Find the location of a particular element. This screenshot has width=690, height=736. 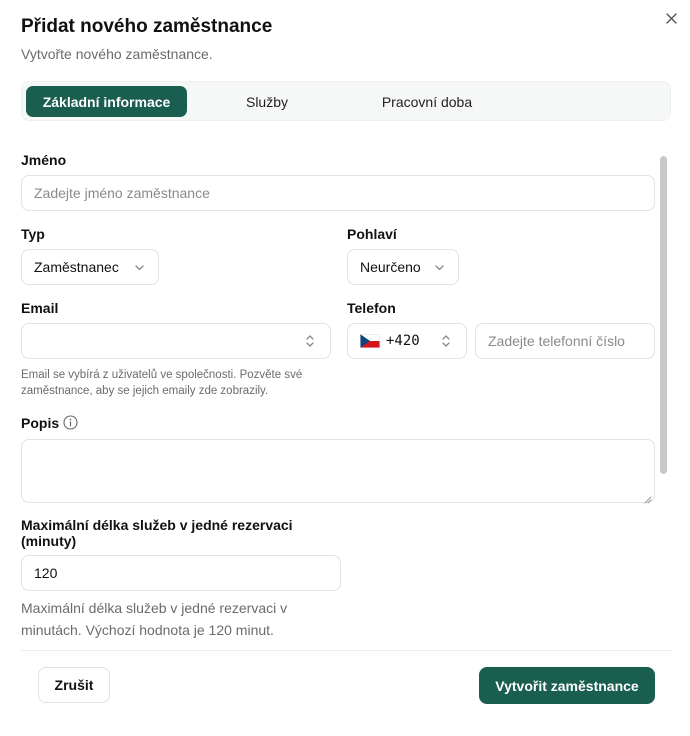

max-duration-input is located at coordinates (187, 573).